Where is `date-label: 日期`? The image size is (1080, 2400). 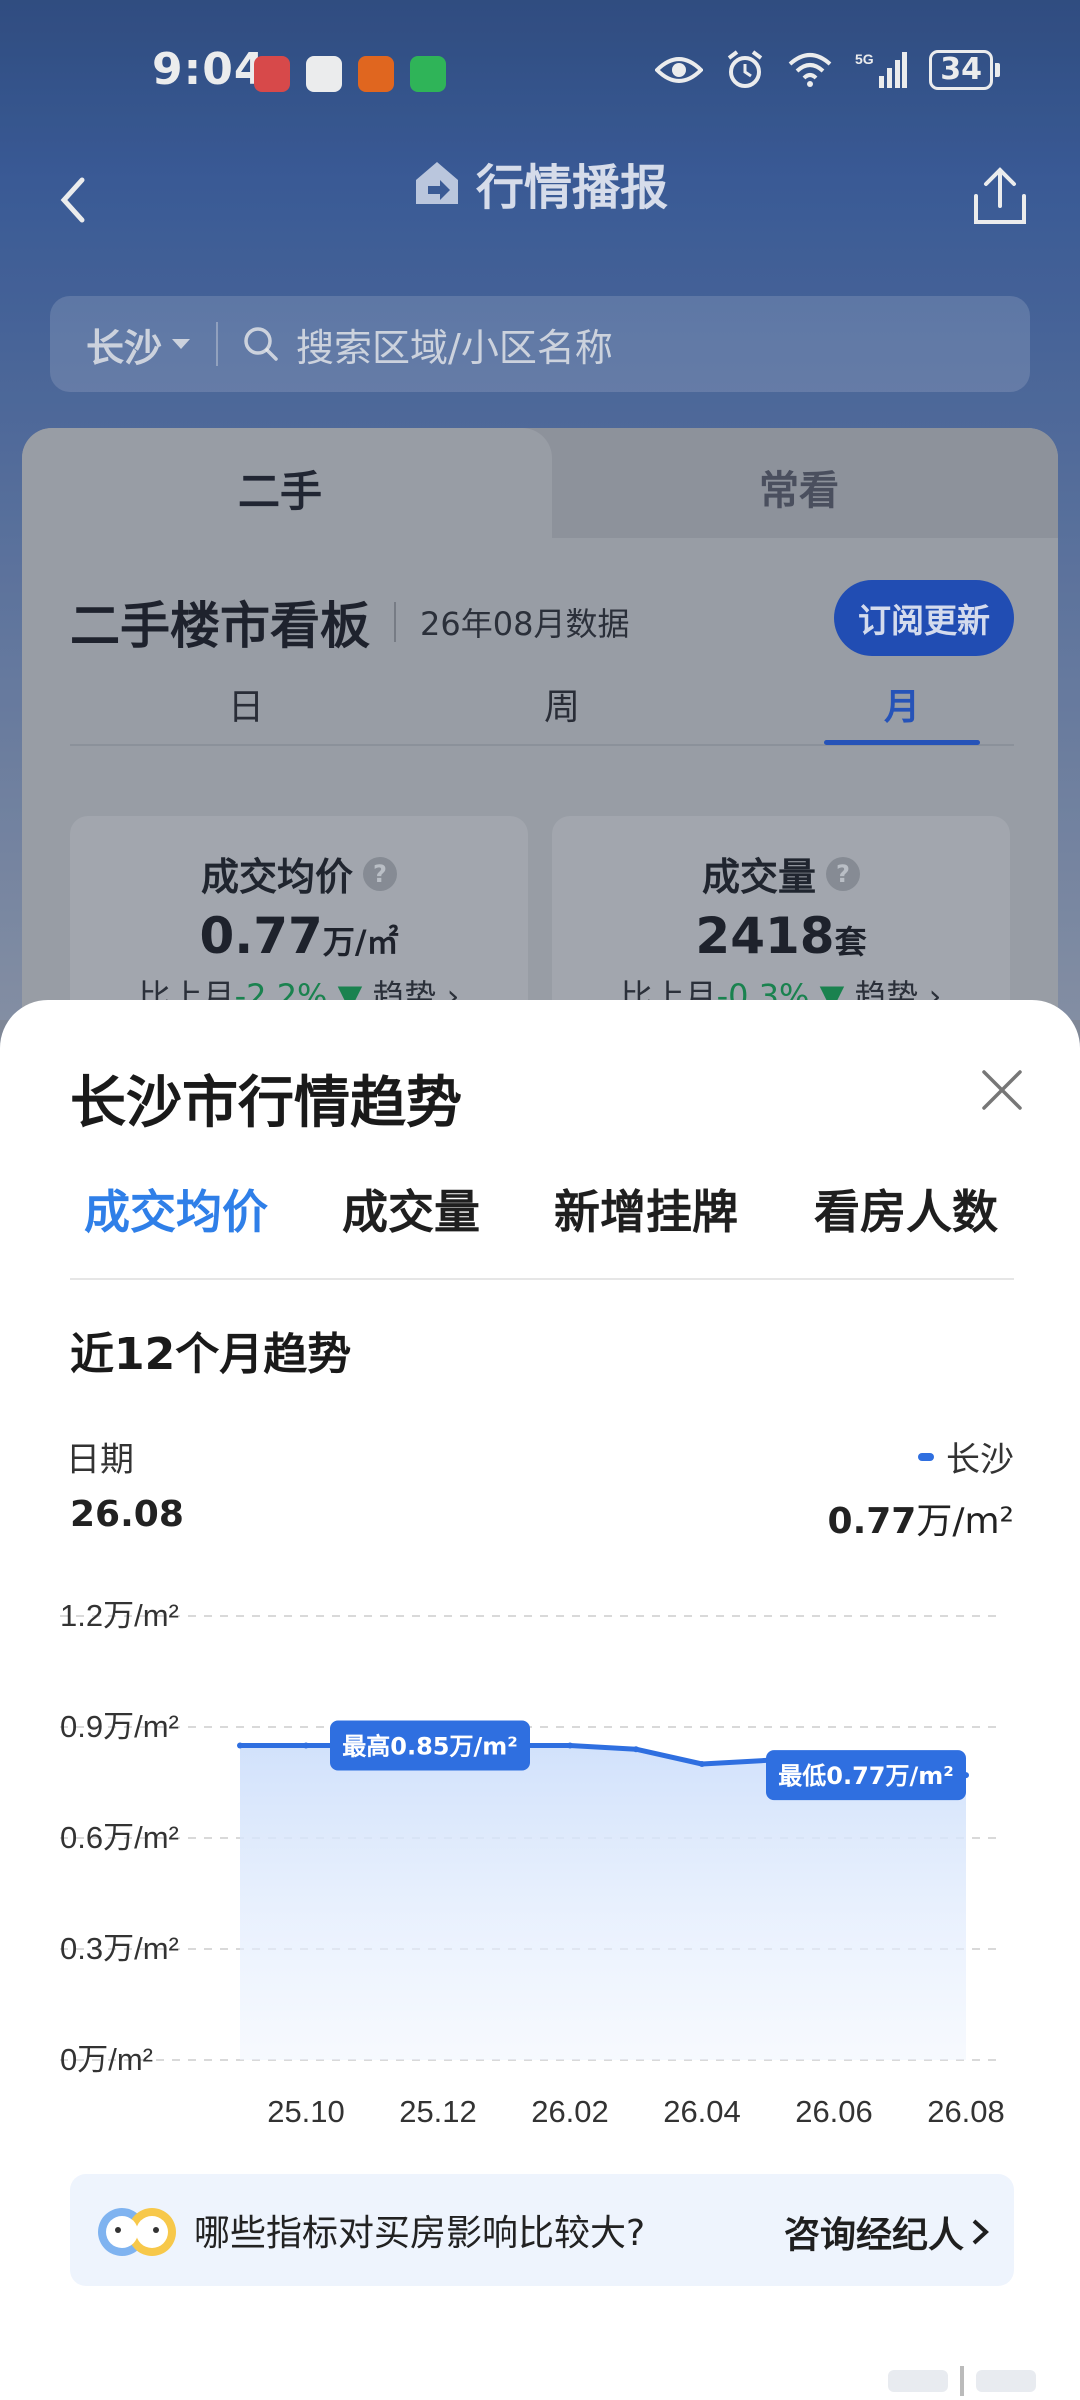
date-label: 日期 is located at coordinates (100, 1460).